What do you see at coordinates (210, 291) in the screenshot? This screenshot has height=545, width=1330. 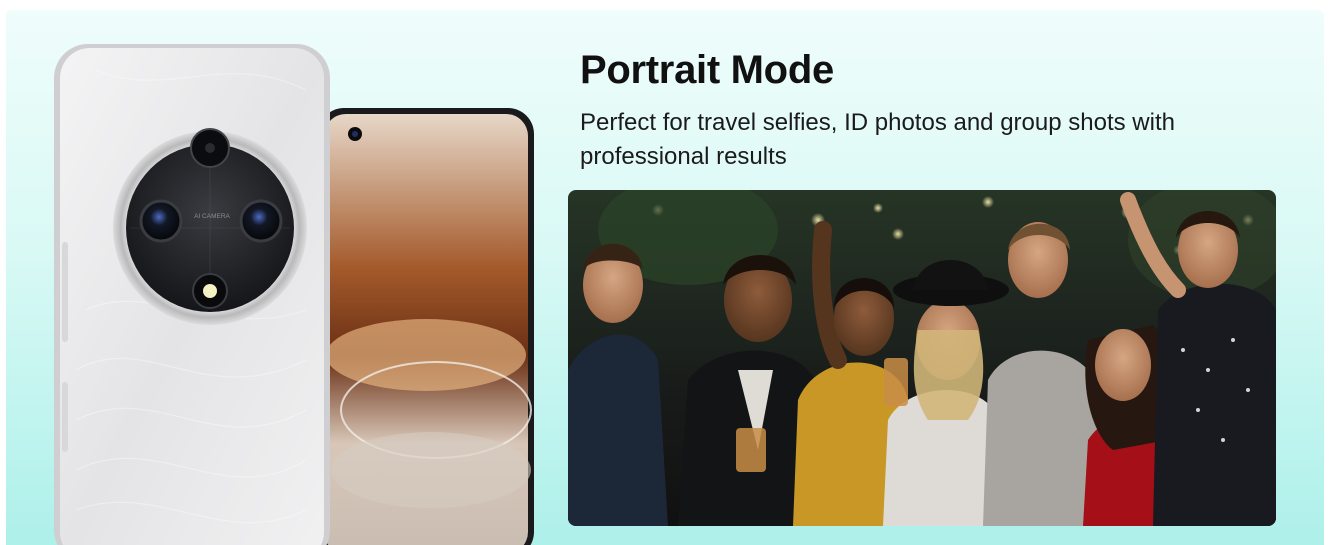 I see `flash-icon` at bounding box center [210, 291].